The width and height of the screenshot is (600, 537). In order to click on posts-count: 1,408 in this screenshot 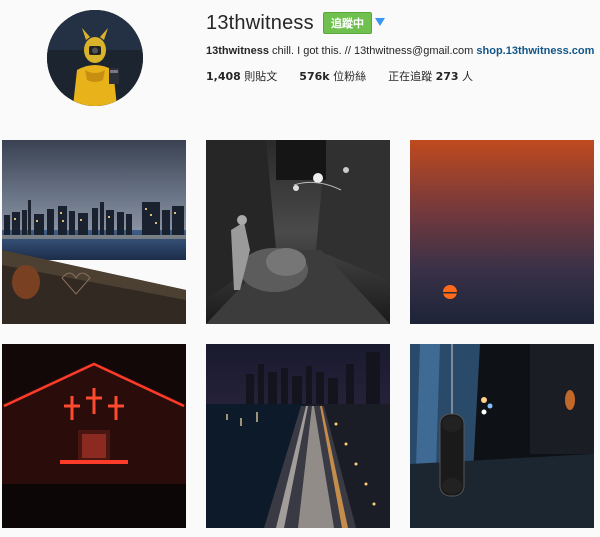, I will do `click(223, 76)`.